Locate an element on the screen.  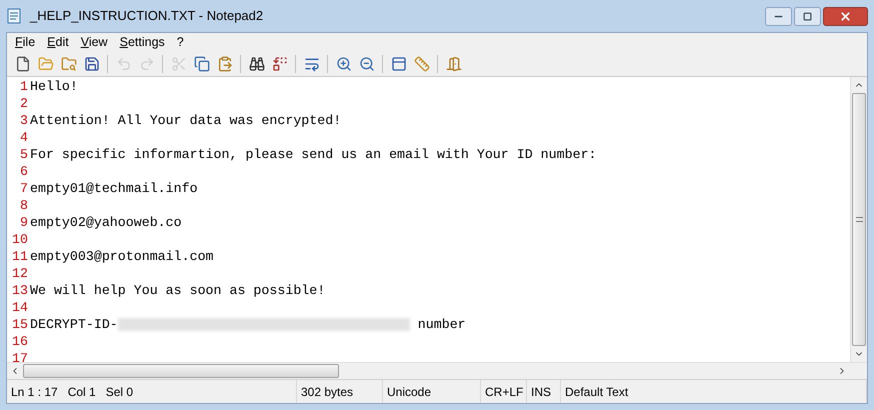
line-number: 6 is located at coordinates (24, 171).